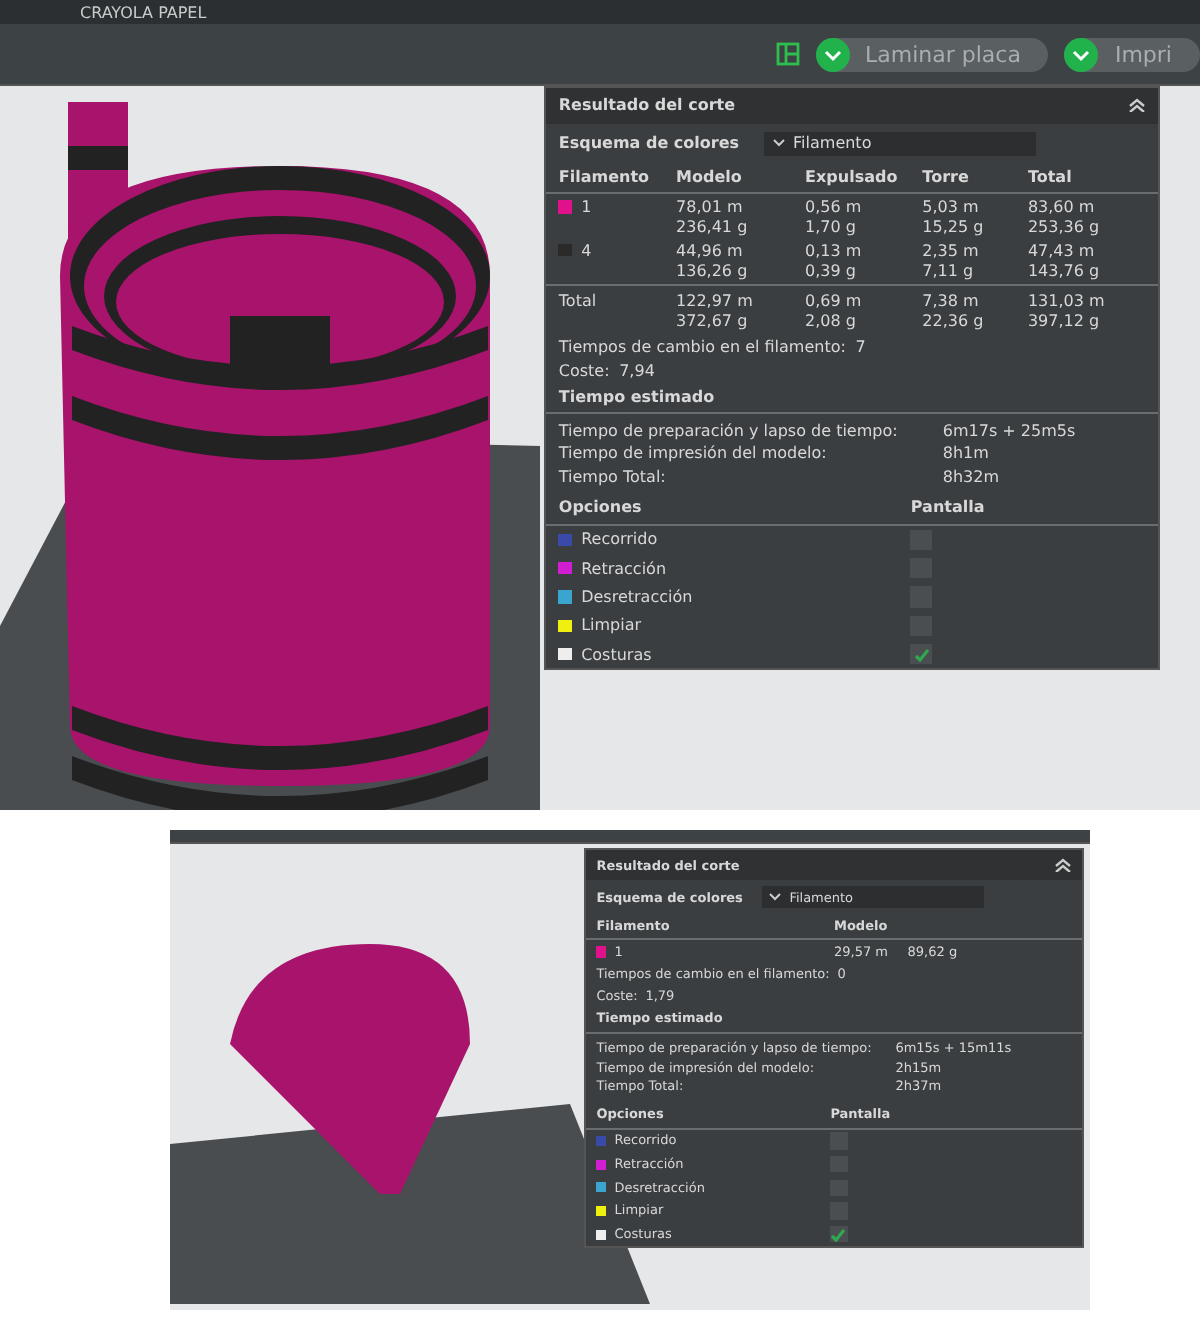  I want to click on option-label: Retracción, so click(624, 568).